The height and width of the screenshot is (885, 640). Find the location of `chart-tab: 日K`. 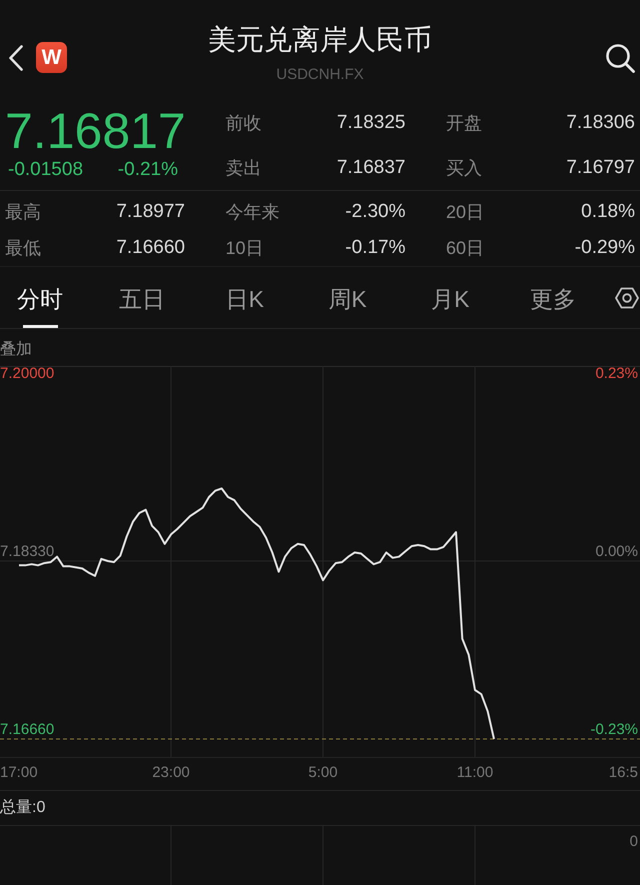

chart-tab: 日K is located at coordinates (245, 297).